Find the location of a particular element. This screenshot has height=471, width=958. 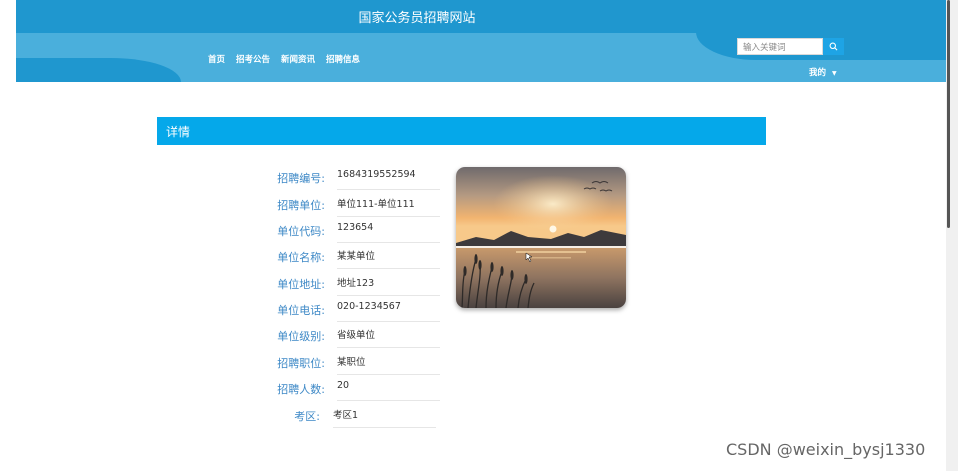

detail-label: 单位名称: is located at coordinates (301, 257).